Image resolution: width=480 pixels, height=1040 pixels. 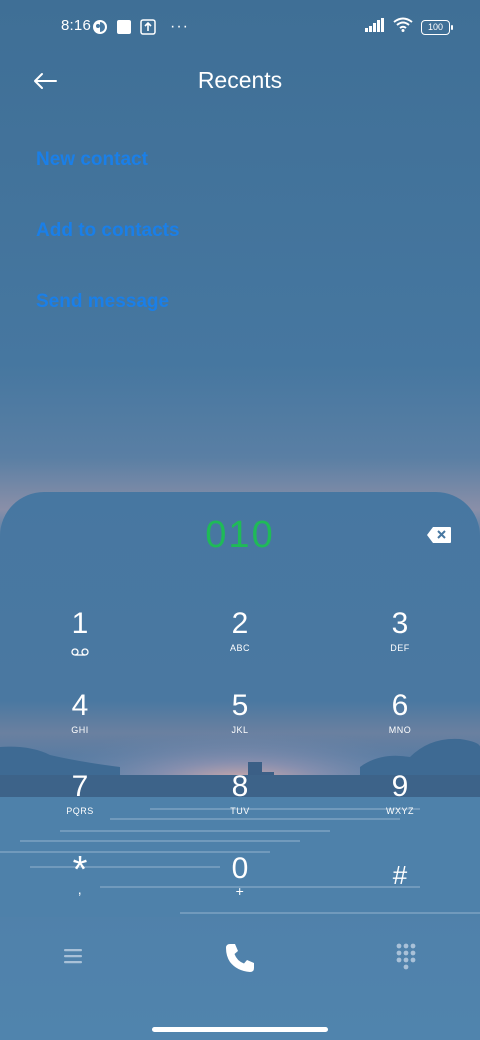 I want to click on battery-icon: 100, so click(x=437, y=27).